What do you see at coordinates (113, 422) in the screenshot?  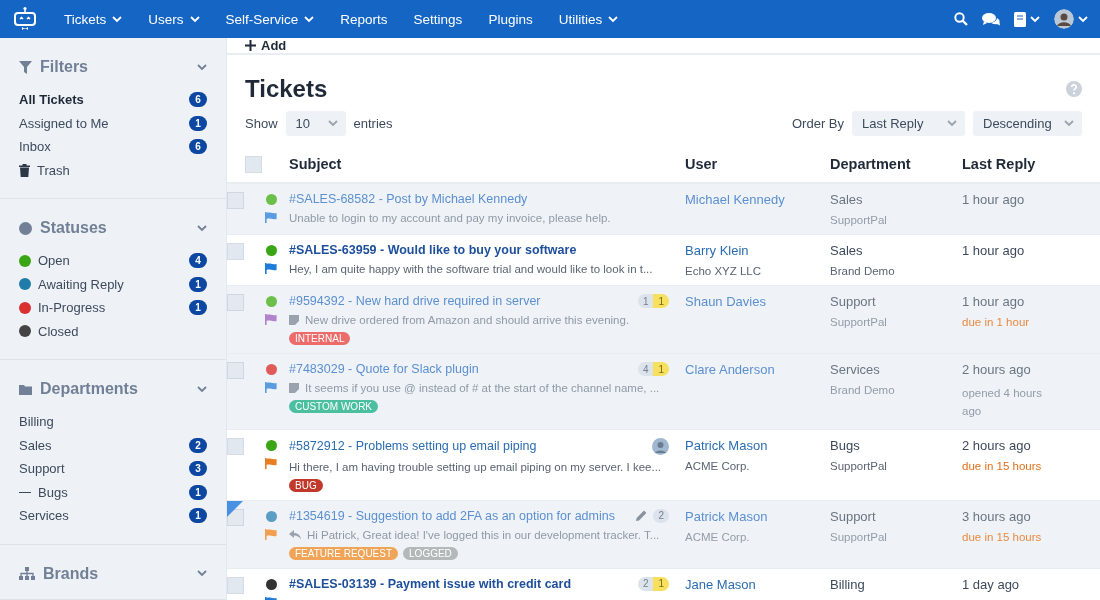 I see `sidebar-item: Billing` at bounding box center [113, 422].